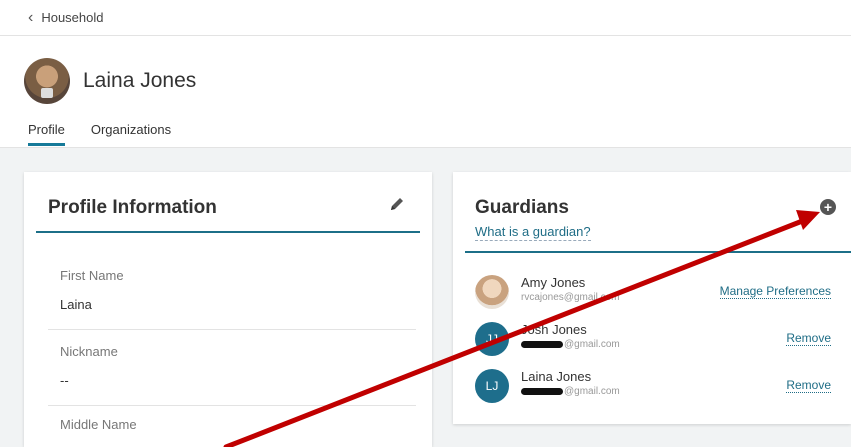 The height and width of the screenshot is (447, 851). What do you see at coordinates (522, 207) in the screenshot?
I see `guardians-card-title: Guardians` at bounding box center [522, 207].